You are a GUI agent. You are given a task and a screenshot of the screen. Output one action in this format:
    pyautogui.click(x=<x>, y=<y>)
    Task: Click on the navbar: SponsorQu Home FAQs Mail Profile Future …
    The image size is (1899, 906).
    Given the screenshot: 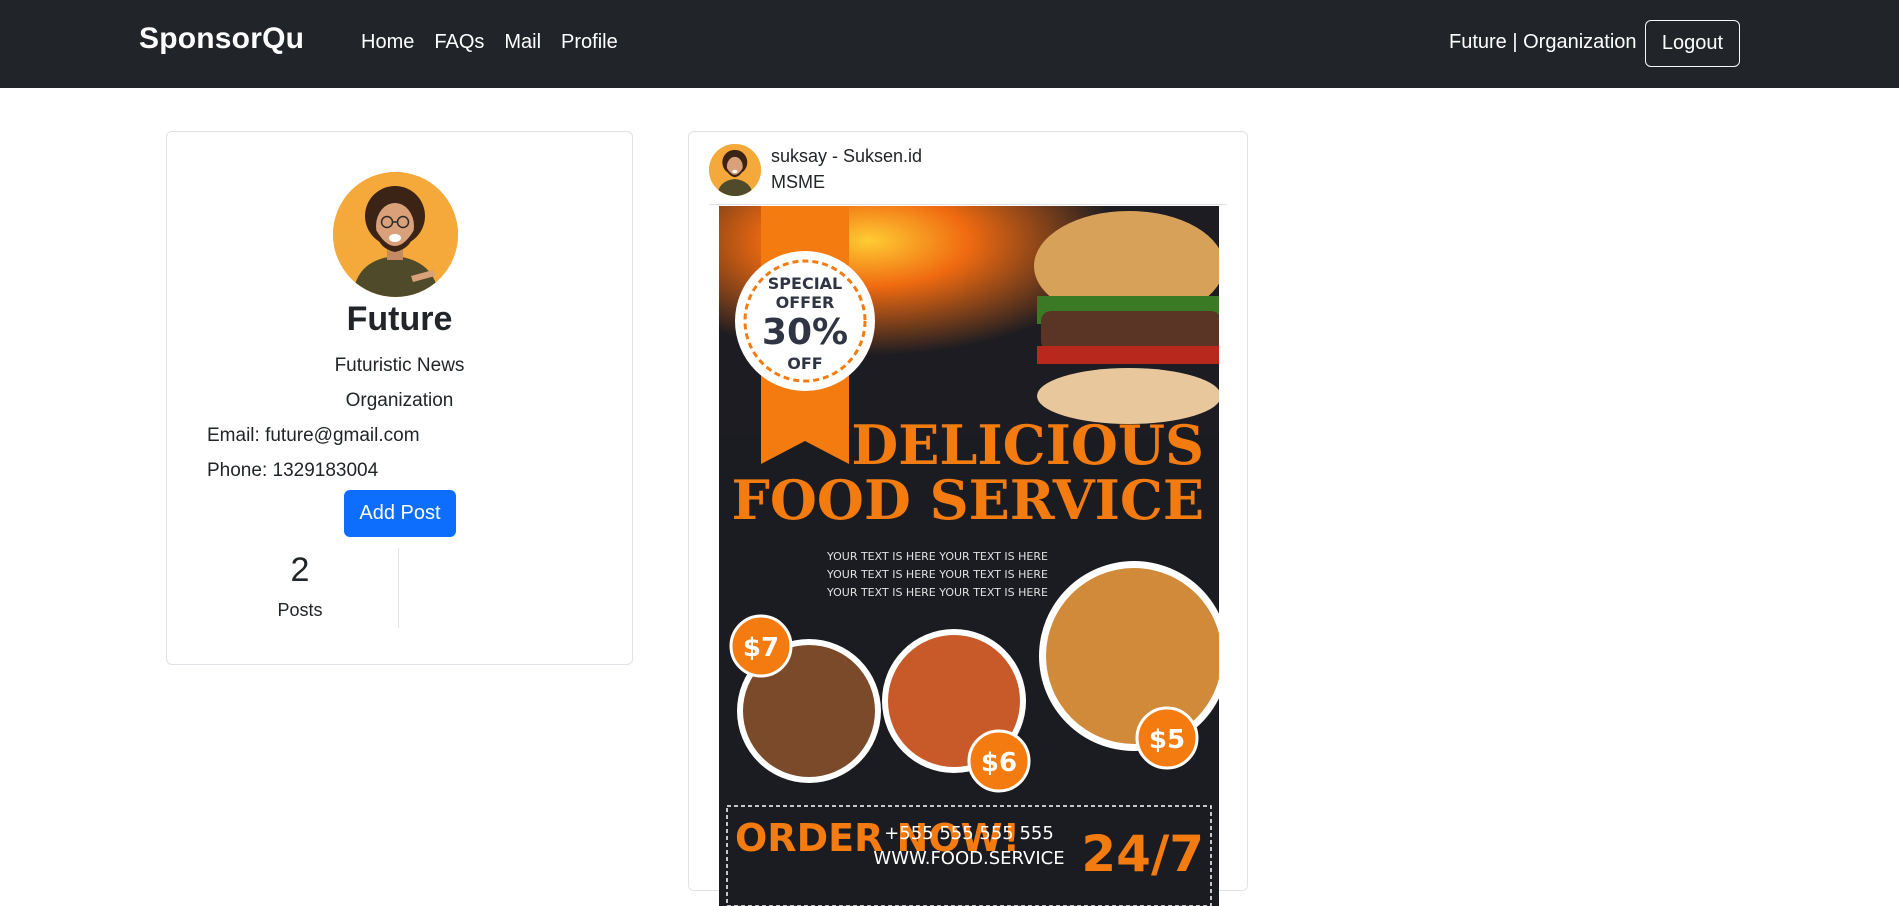 What is the action you would take?
    pyautogui.click(x=949, y=44)
    